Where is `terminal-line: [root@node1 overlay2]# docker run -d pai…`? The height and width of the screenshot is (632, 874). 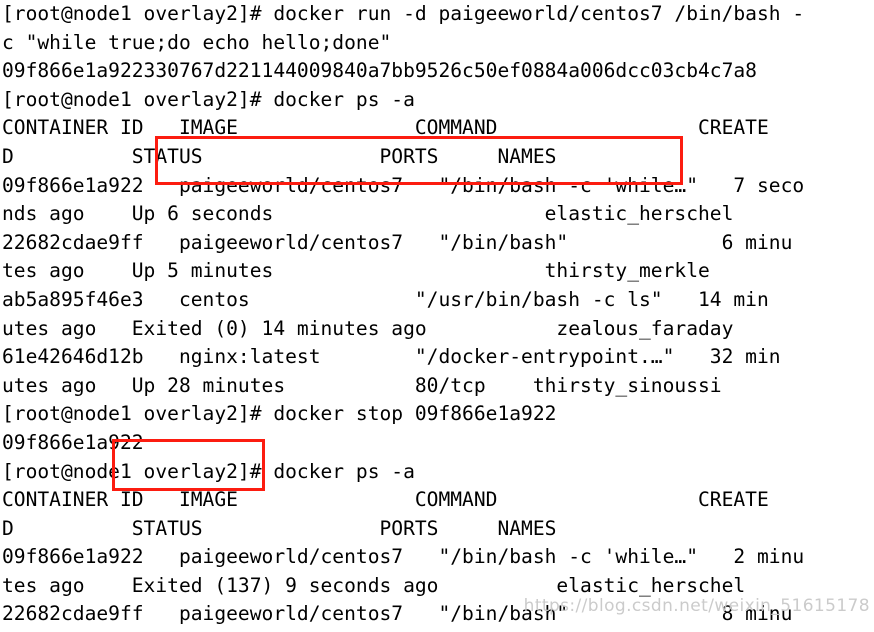 terminal-line: [root@node1 overlay2]# docker run -d pai… is located at coordinates (403, 13).